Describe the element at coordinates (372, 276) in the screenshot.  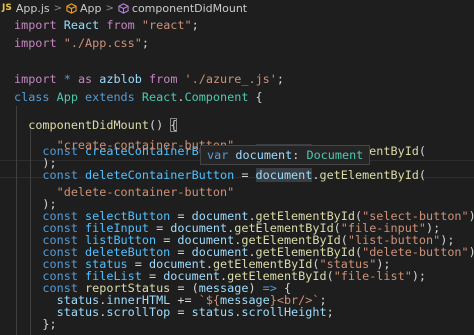
I see `token-string: "file-list"` at that location.